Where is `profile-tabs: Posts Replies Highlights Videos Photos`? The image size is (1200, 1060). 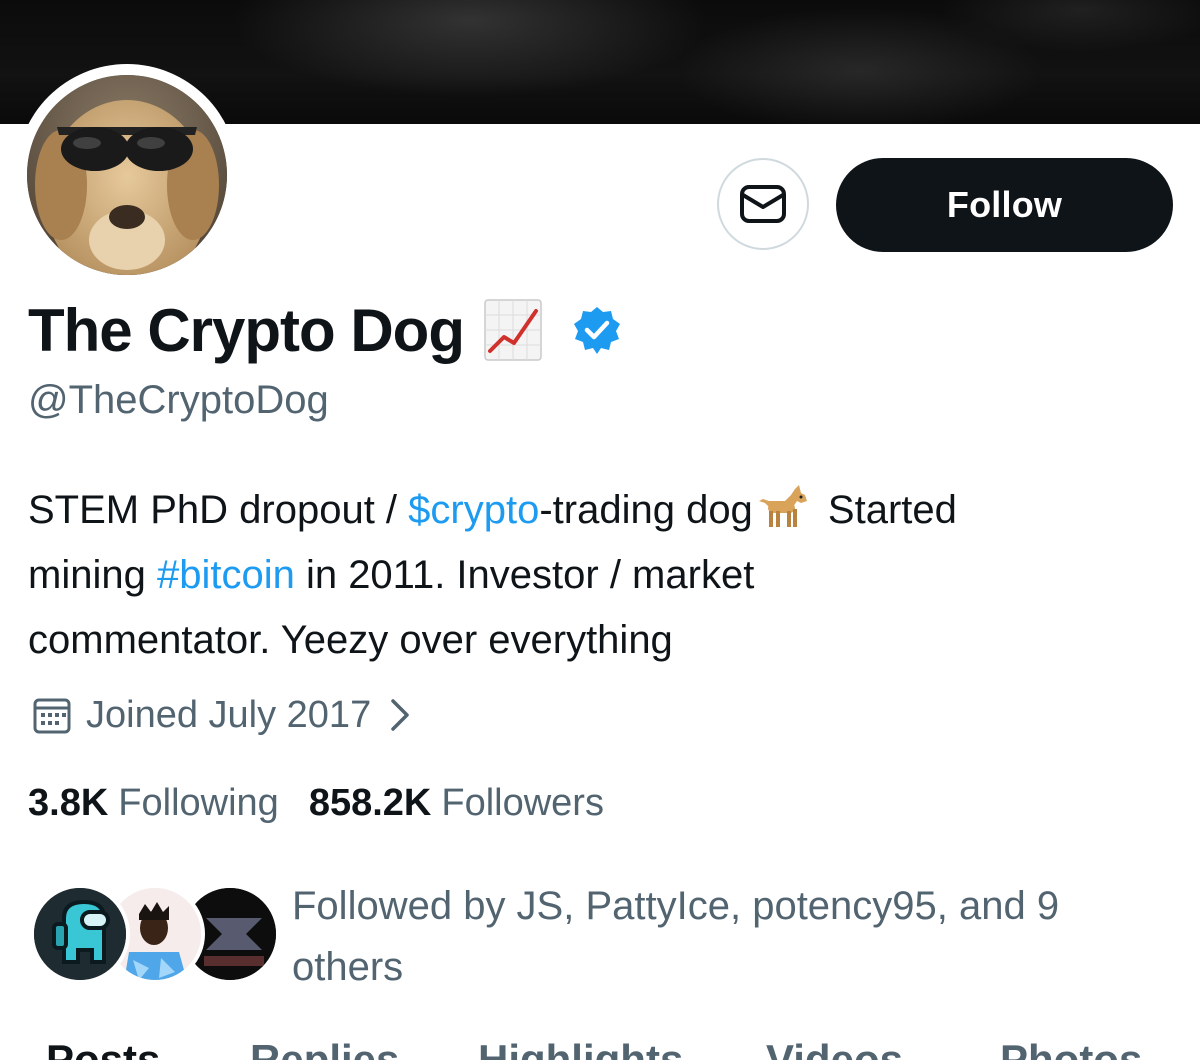 profile-tabs: Posts Replies Highlights Videos Photos is located at coordinates (600, 1048).